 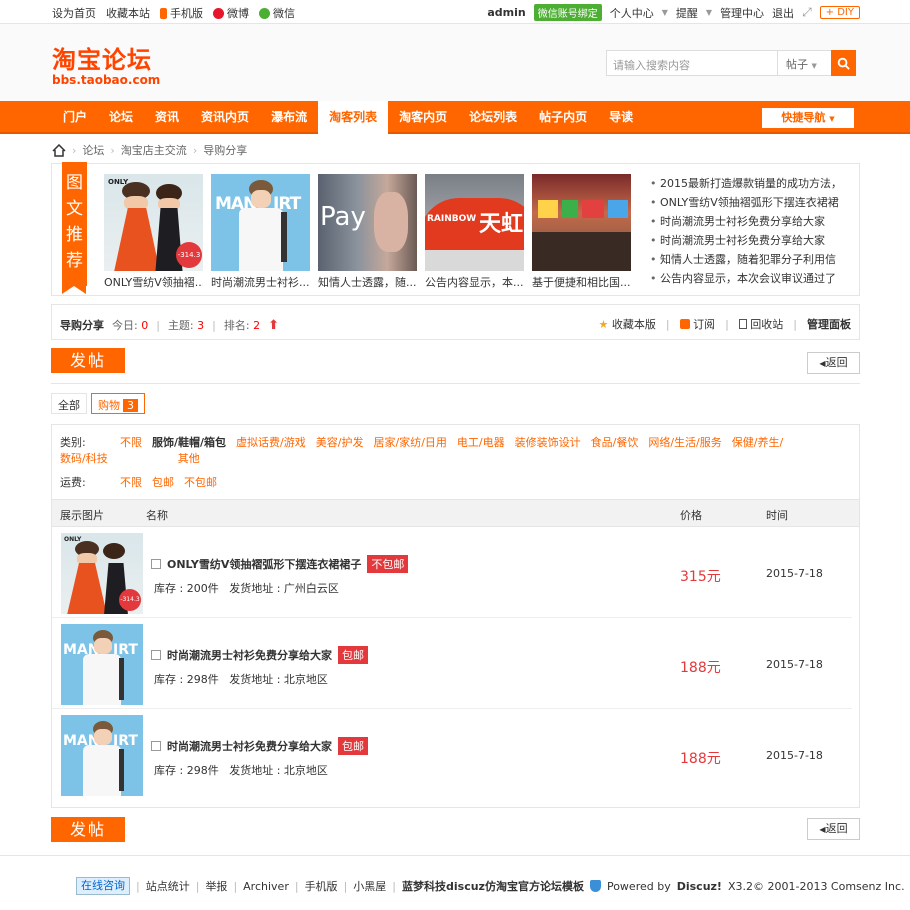 I want to click on menu-notify: 提醒, so click(x=687, y=13).